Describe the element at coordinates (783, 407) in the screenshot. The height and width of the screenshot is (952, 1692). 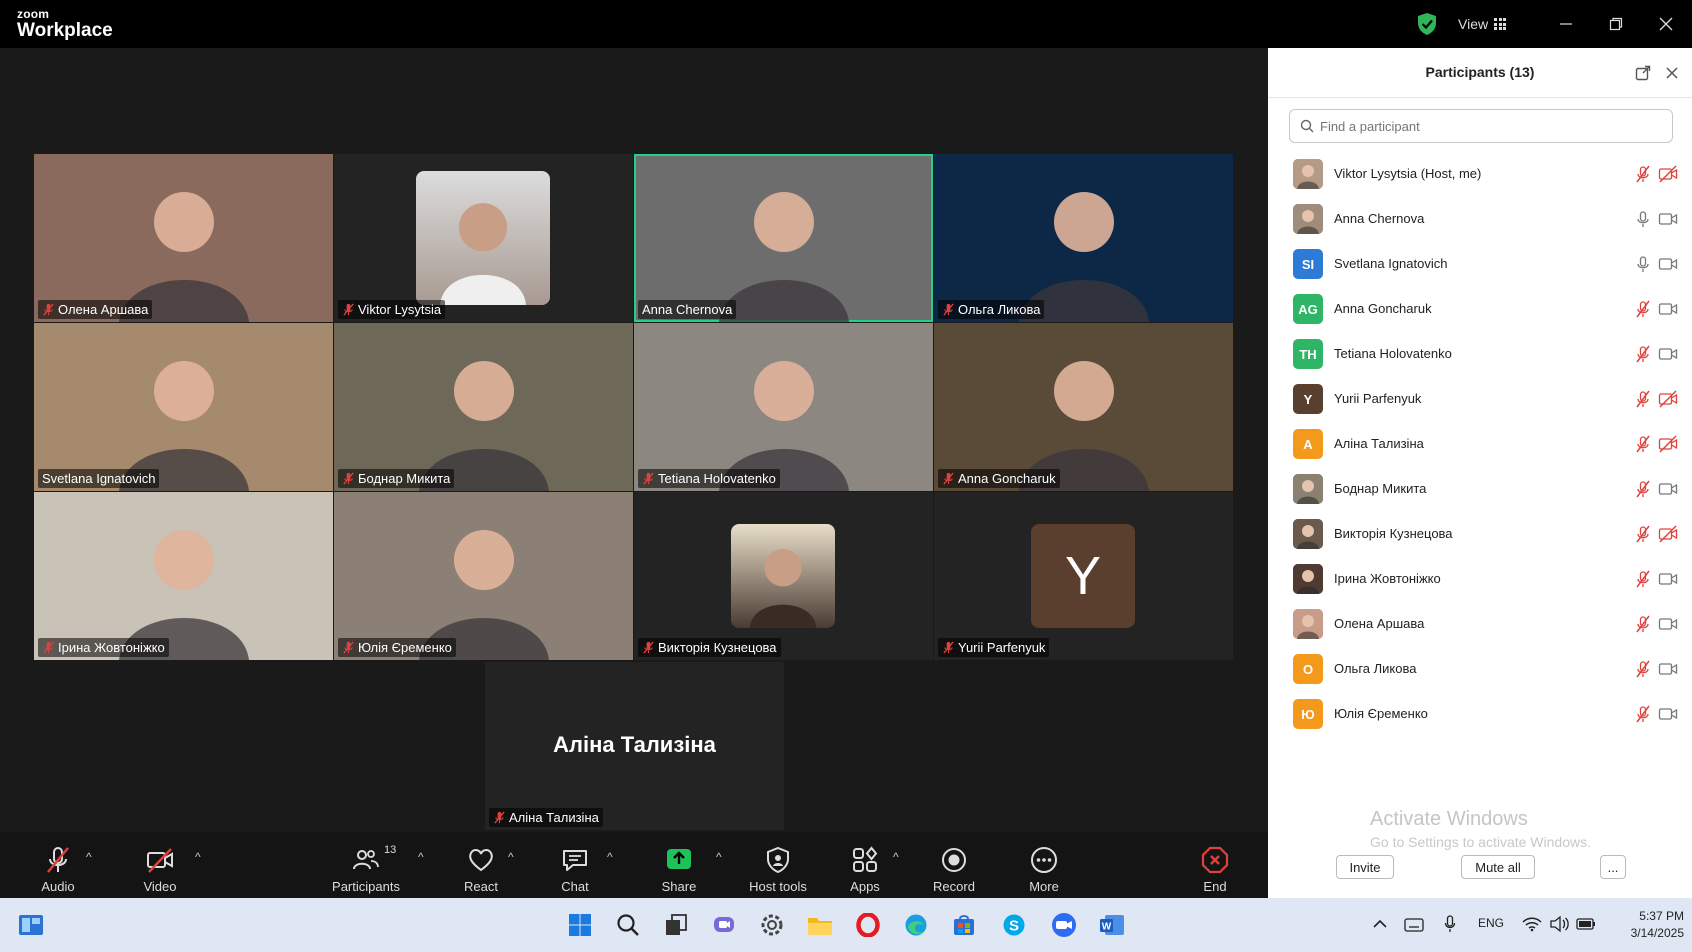
I see `video-tile: Tetiana Holovatenko` at that location.